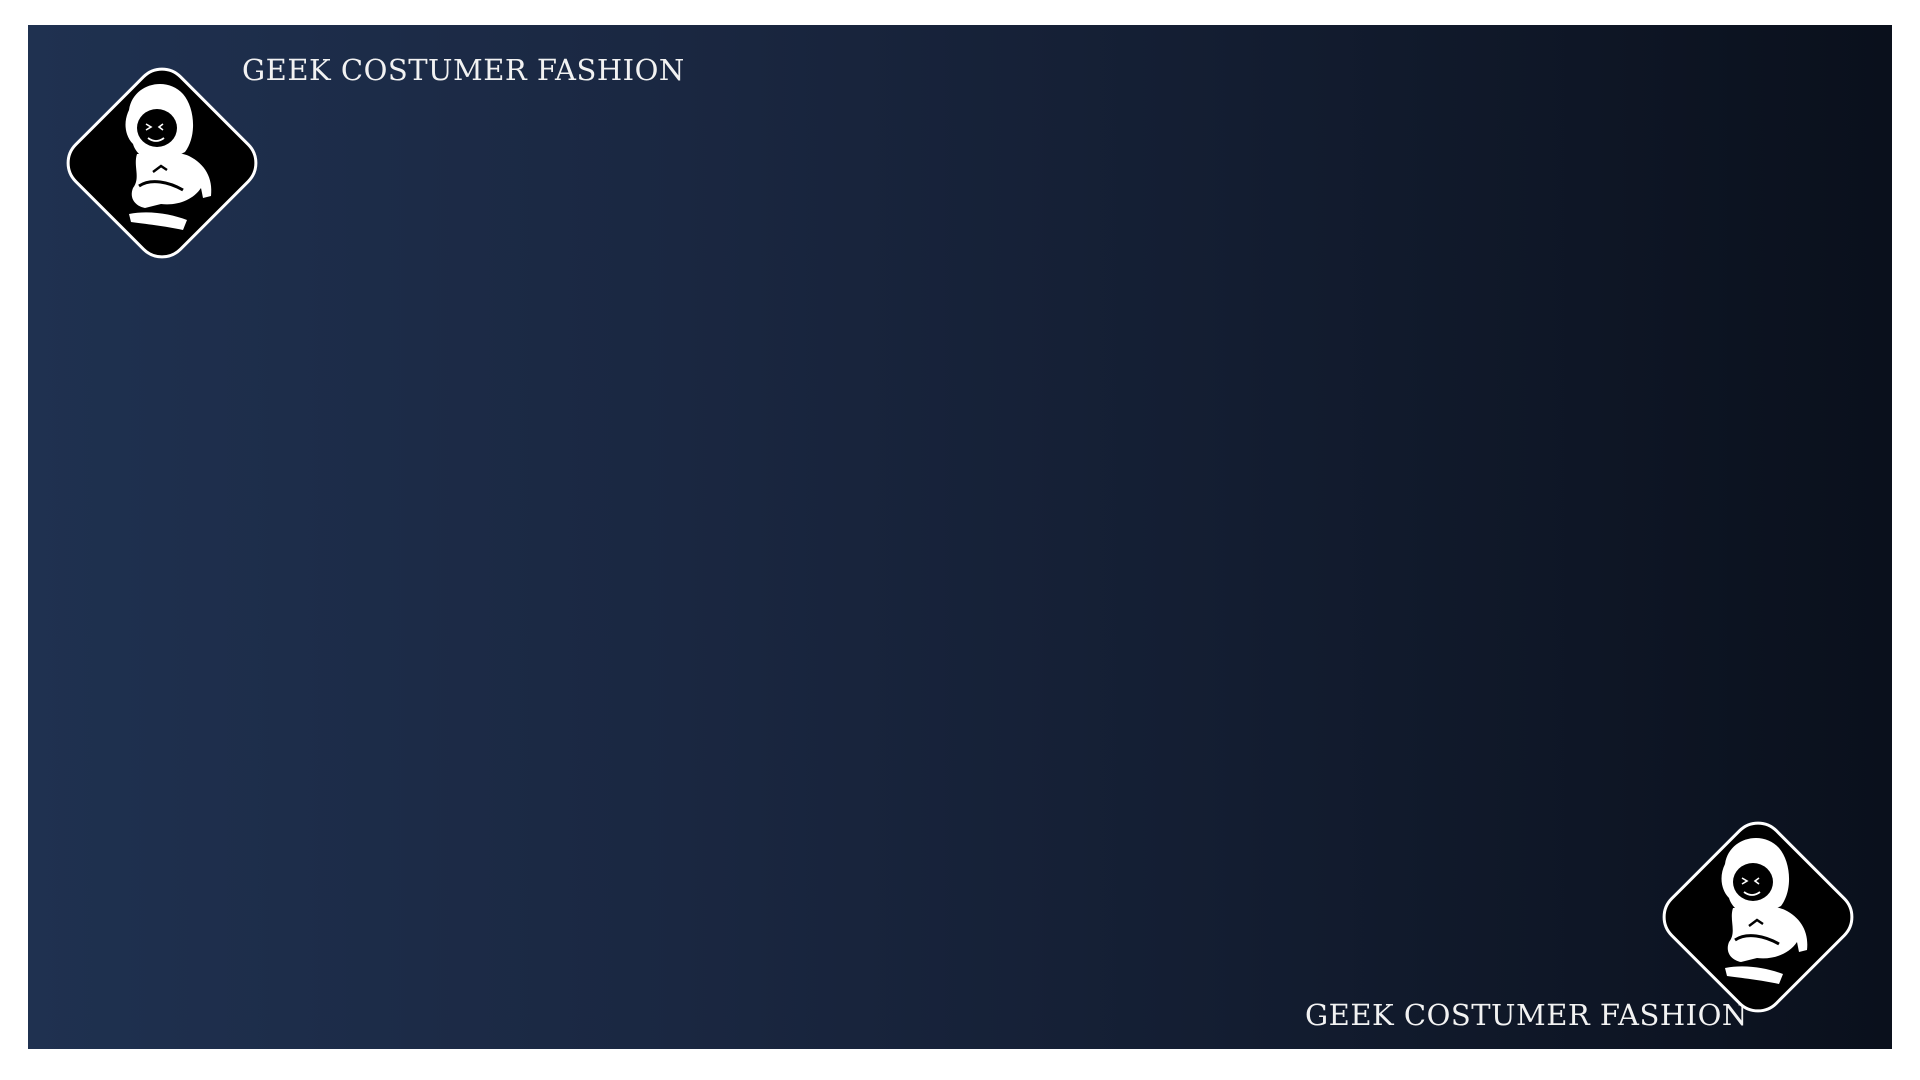  Describe the element at coordinates (463, 70) in the screenshot. I see `brand-title-top: GEEK COSTUMER FASHION` at that location.